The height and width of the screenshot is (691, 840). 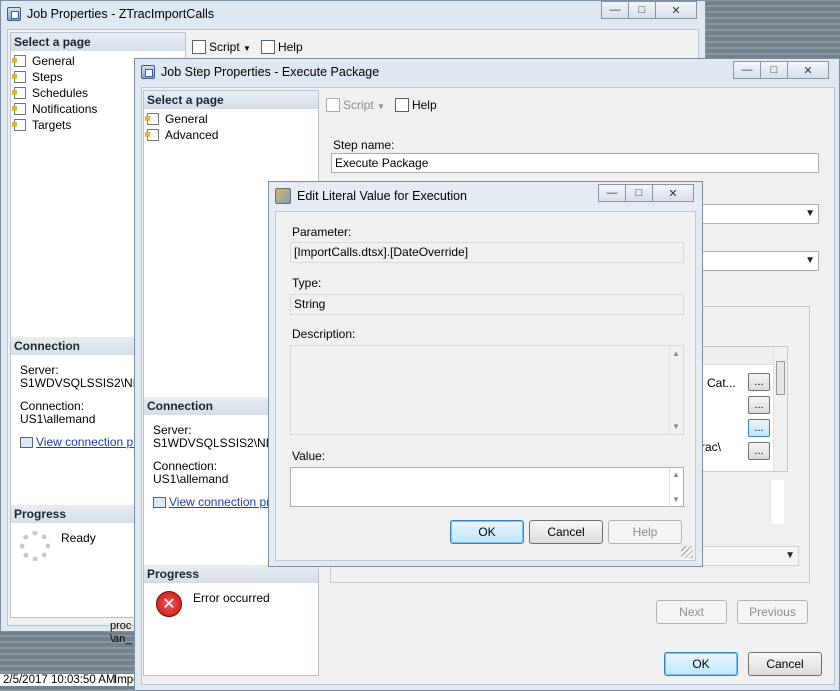 I want to click on step-page-general: General, so click(x=176, y=119).